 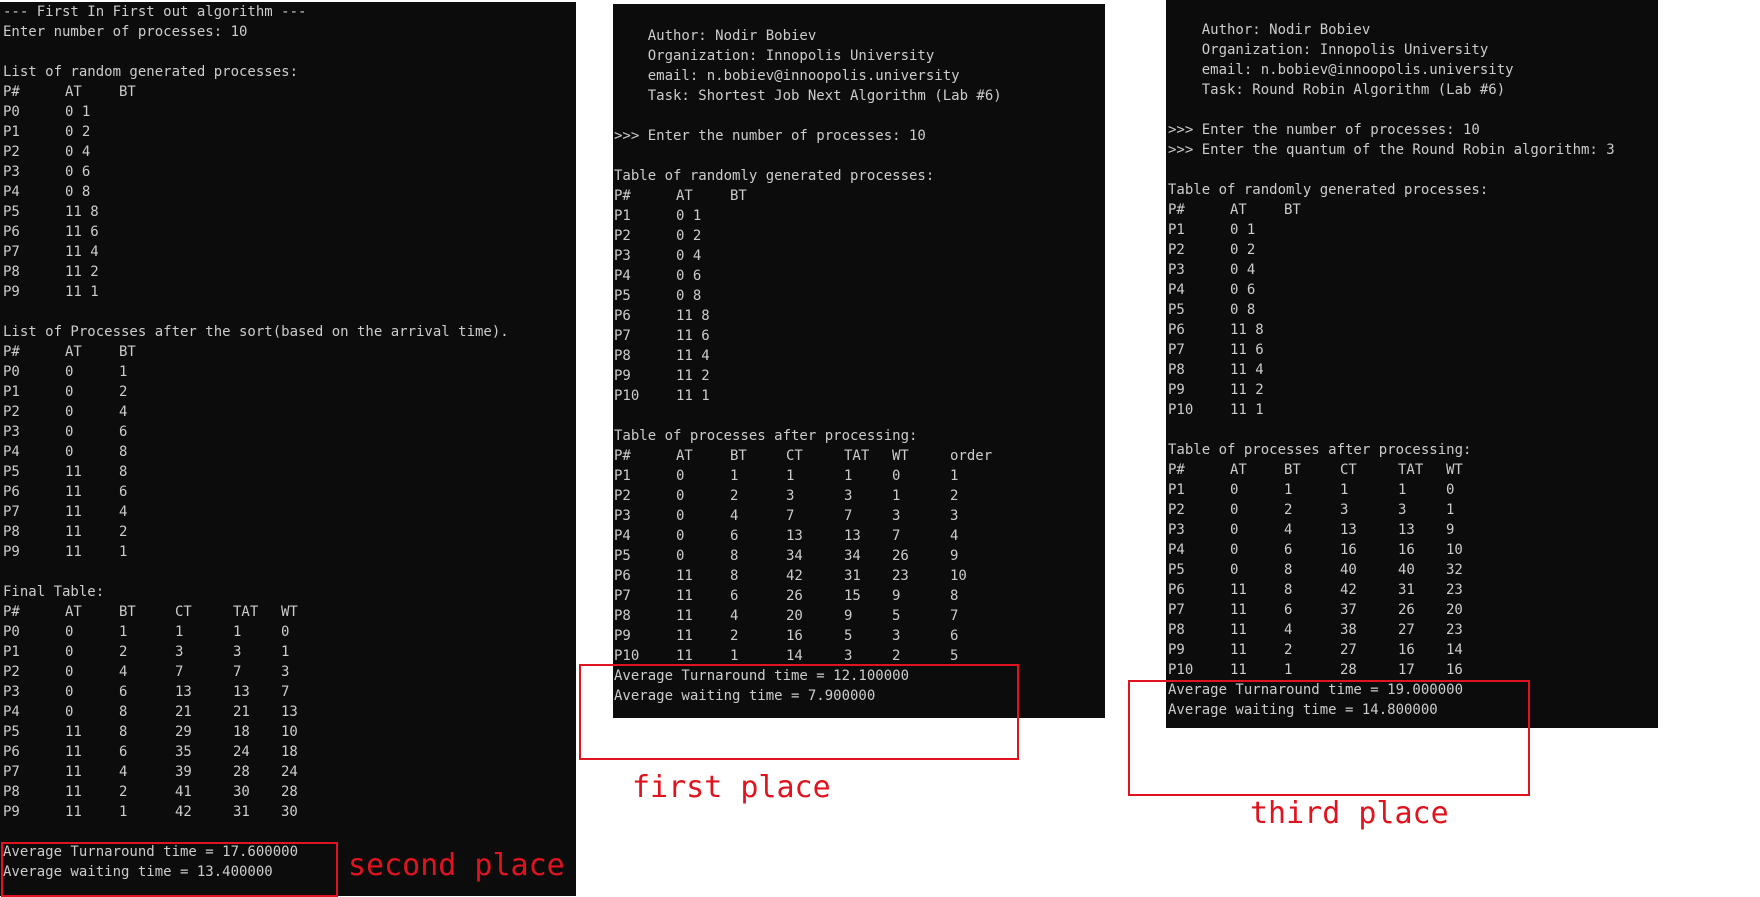 What do you see at coordinates (11, 92) in the screenshot?
I see `table-header-cell: P#` at bounding box center [11, 92].